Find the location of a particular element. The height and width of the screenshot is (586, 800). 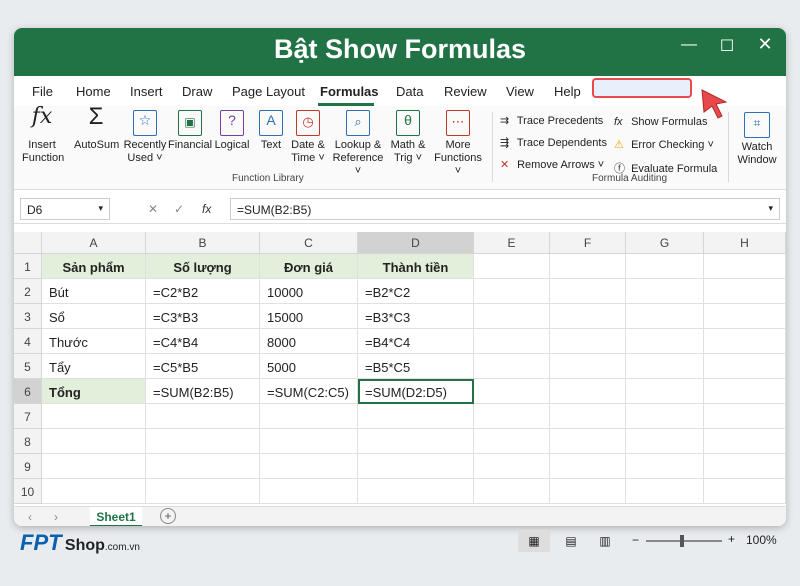

minimize-icon: — is located at coordinates (689, 45).